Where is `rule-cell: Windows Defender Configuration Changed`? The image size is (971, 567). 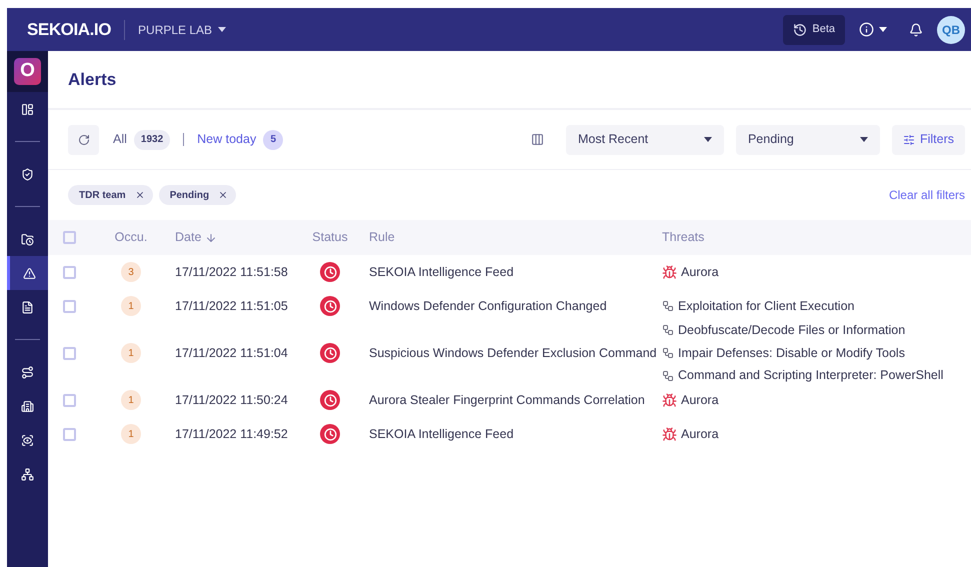
rule-cell: Windows Defender Configuration Changed is located at coordinates (488, 305).